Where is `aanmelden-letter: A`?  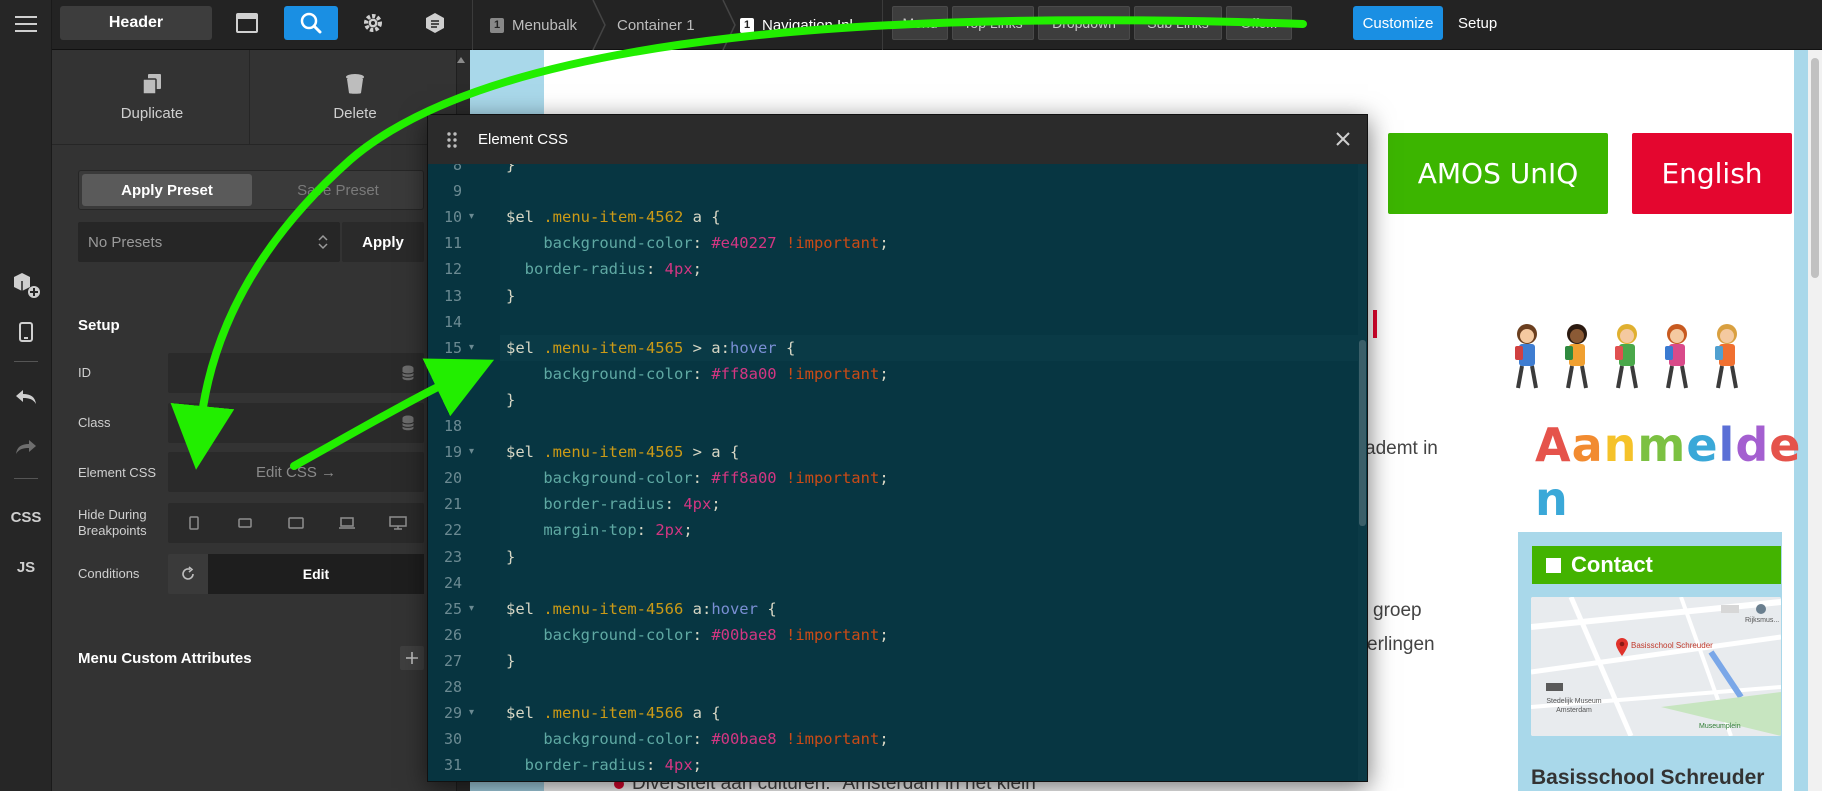 aanmelden-letter: A is located at coordinates (1553, 445).